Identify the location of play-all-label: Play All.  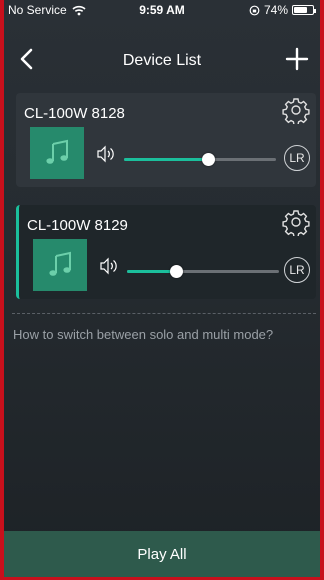
(162, 554).